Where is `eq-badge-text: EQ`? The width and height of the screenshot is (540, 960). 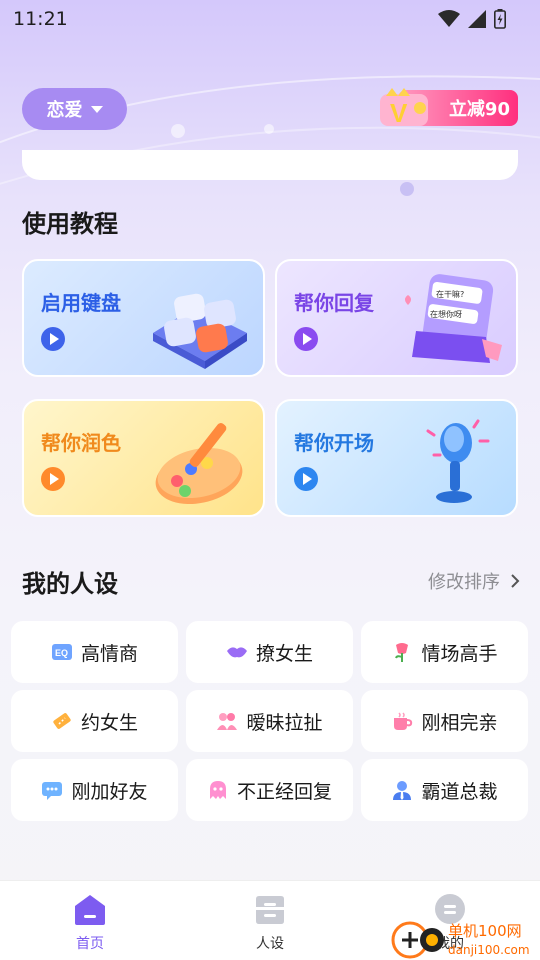
eq-badge-text: EQ is located at coordinates (61, 653).